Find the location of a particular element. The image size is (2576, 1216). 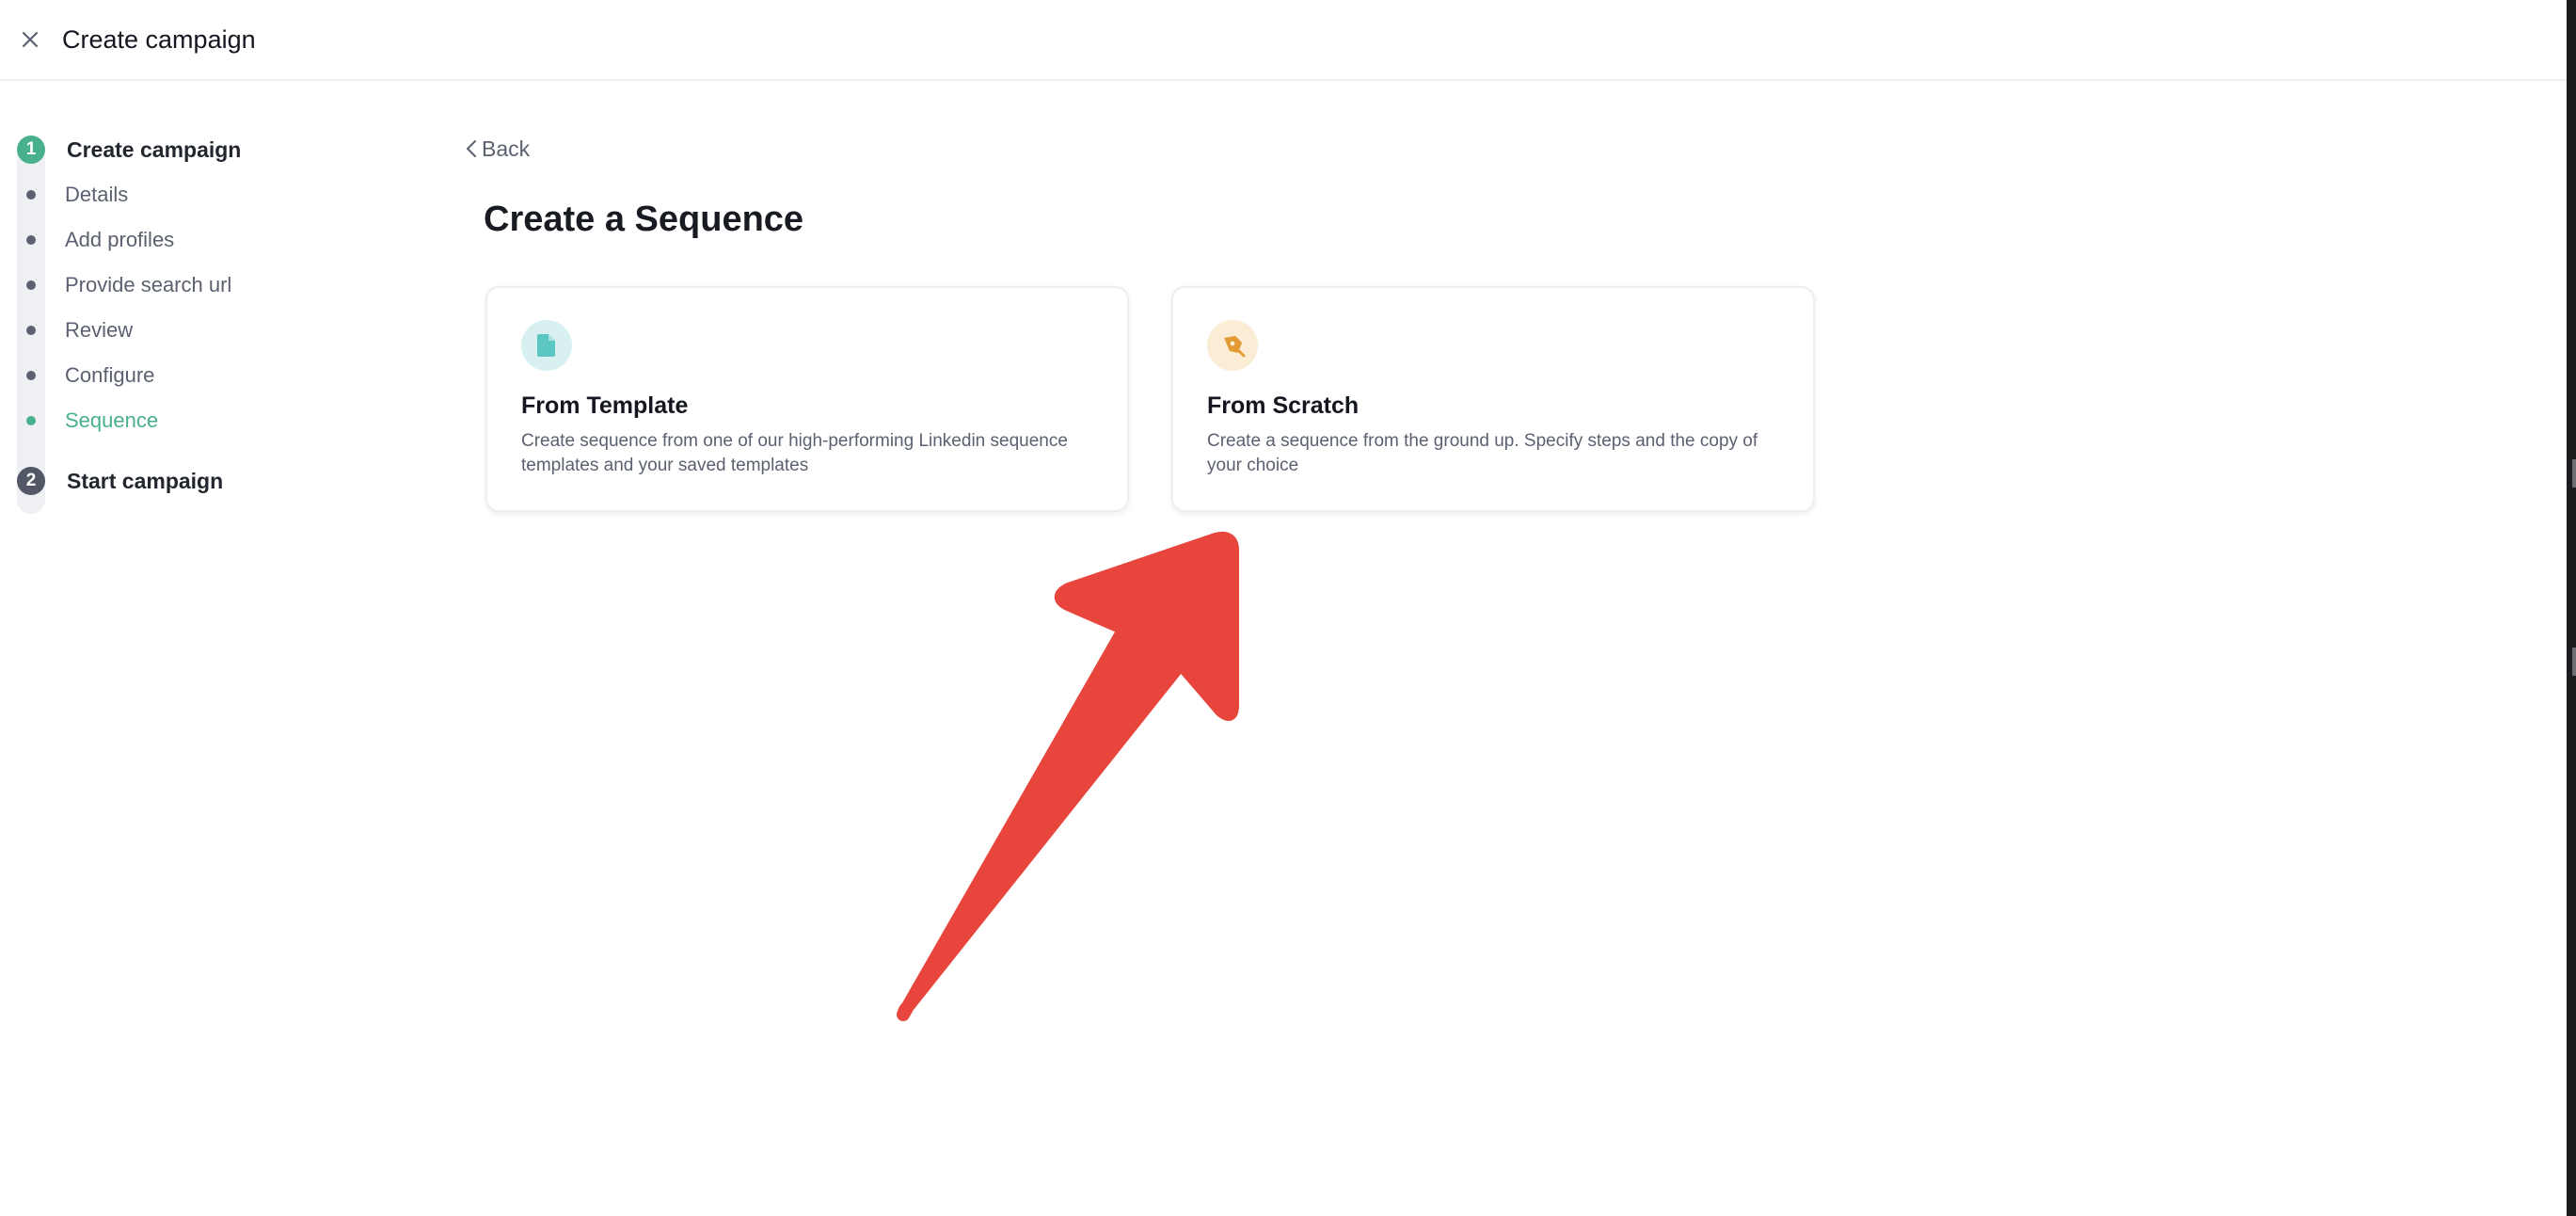

close-icon is located at coordinates (30, 39).